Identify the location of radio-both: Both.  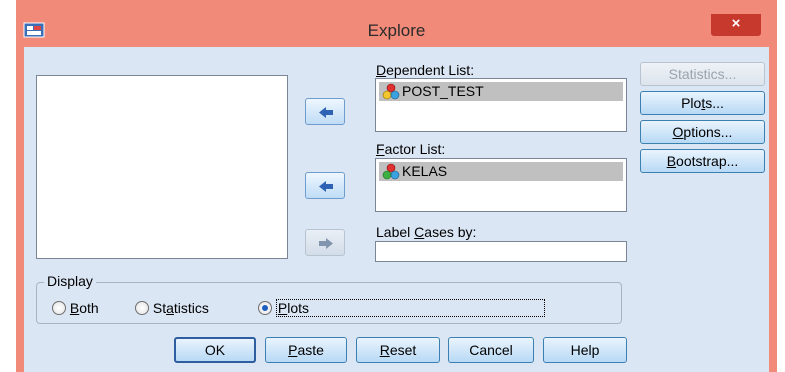
(75, 308).